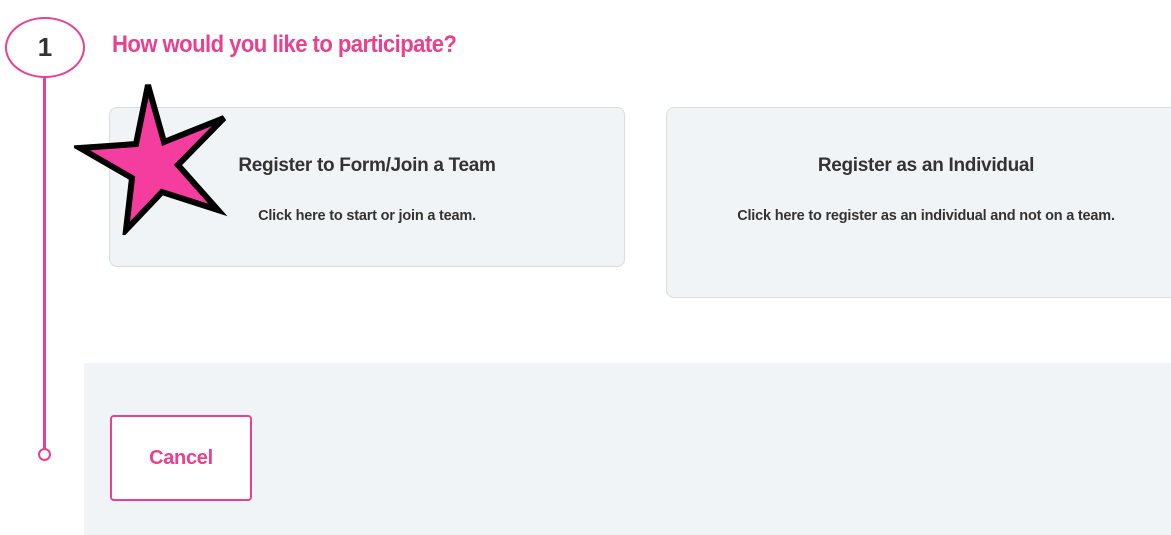 This screenshot has width=1171, height=535. I want to click on step-number-badge: 1, so click(45, 47).